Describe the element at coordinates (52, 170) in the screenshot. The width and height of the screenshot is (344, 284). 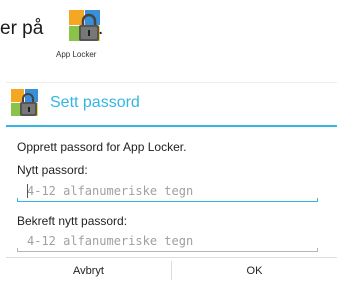
I see `new-password-label: Nytt passord:` at that location.